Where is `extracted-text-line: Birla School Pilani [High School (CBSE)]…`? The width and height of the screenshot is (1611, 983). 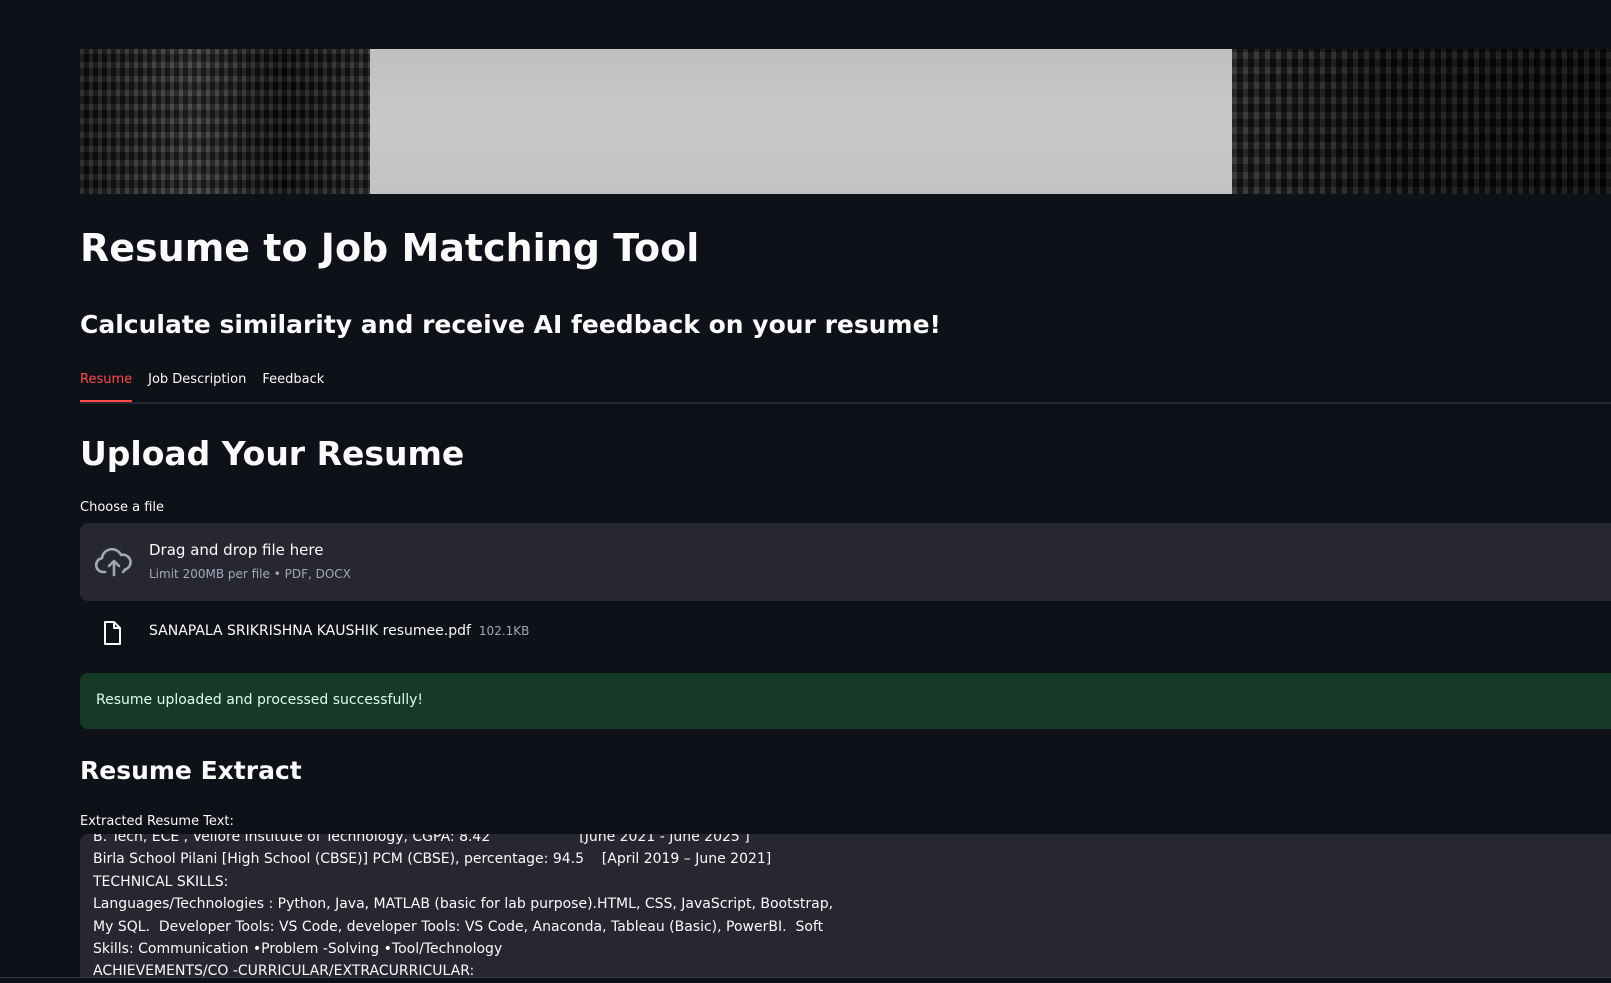
extracted-text-line: Birla School Pilani [High School (CBSE)]… is located at coordinates (432, 859).